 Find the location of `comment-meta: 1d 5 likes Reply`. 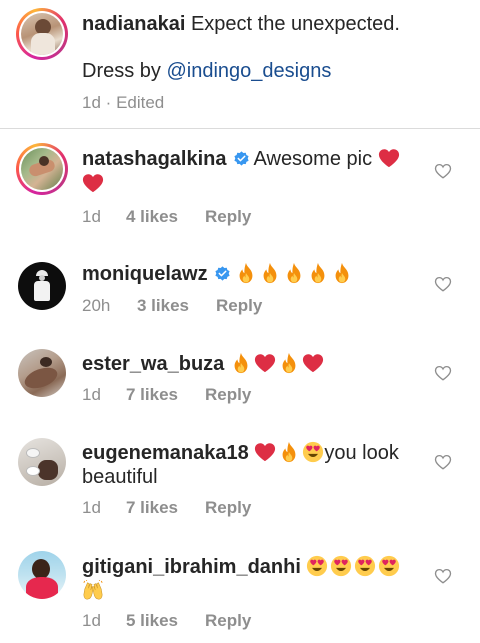

comment-meta: 1d 5 likes Reply is located at coordinates (166, 621).